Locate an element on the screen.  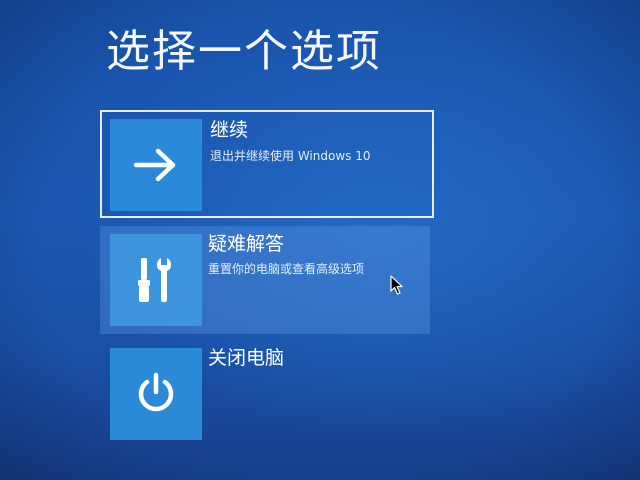
tools-icon is located at coordinates (154, 280).